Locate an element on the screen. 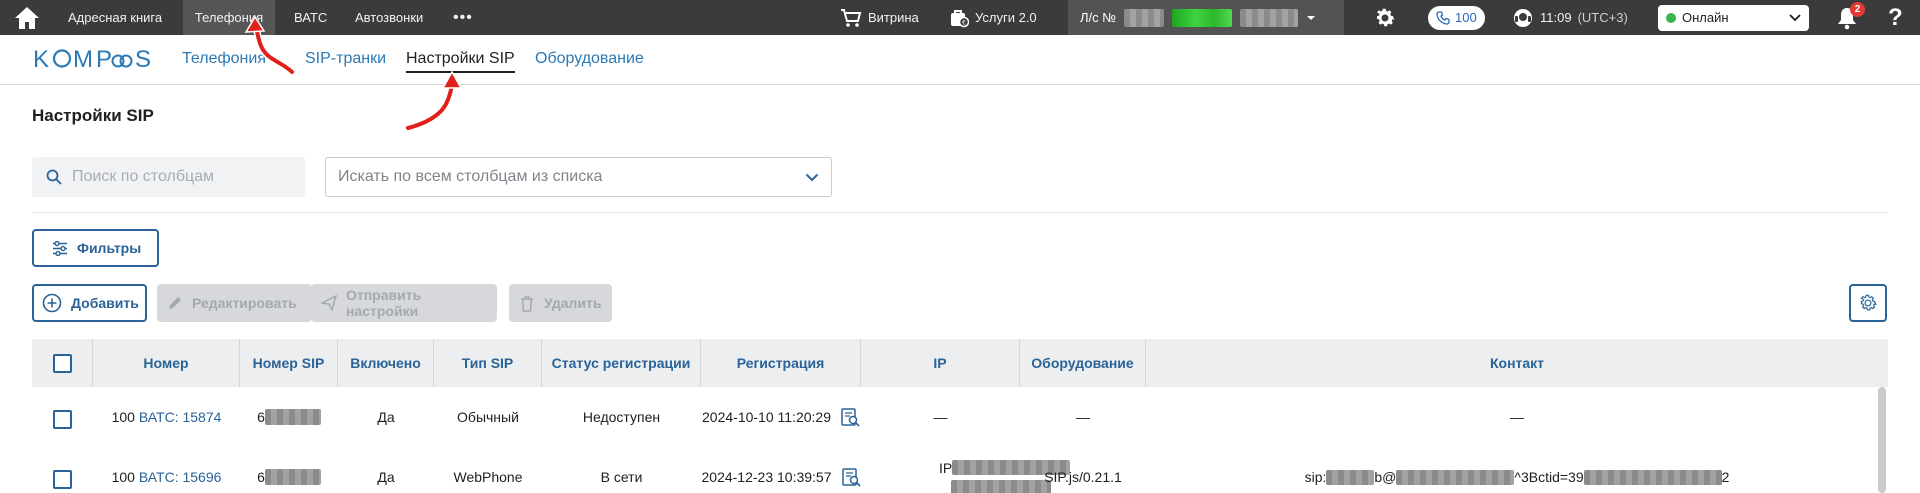 This screenshot has width=1920, height=493. svg-text: S is located at coordinates (144, 59).